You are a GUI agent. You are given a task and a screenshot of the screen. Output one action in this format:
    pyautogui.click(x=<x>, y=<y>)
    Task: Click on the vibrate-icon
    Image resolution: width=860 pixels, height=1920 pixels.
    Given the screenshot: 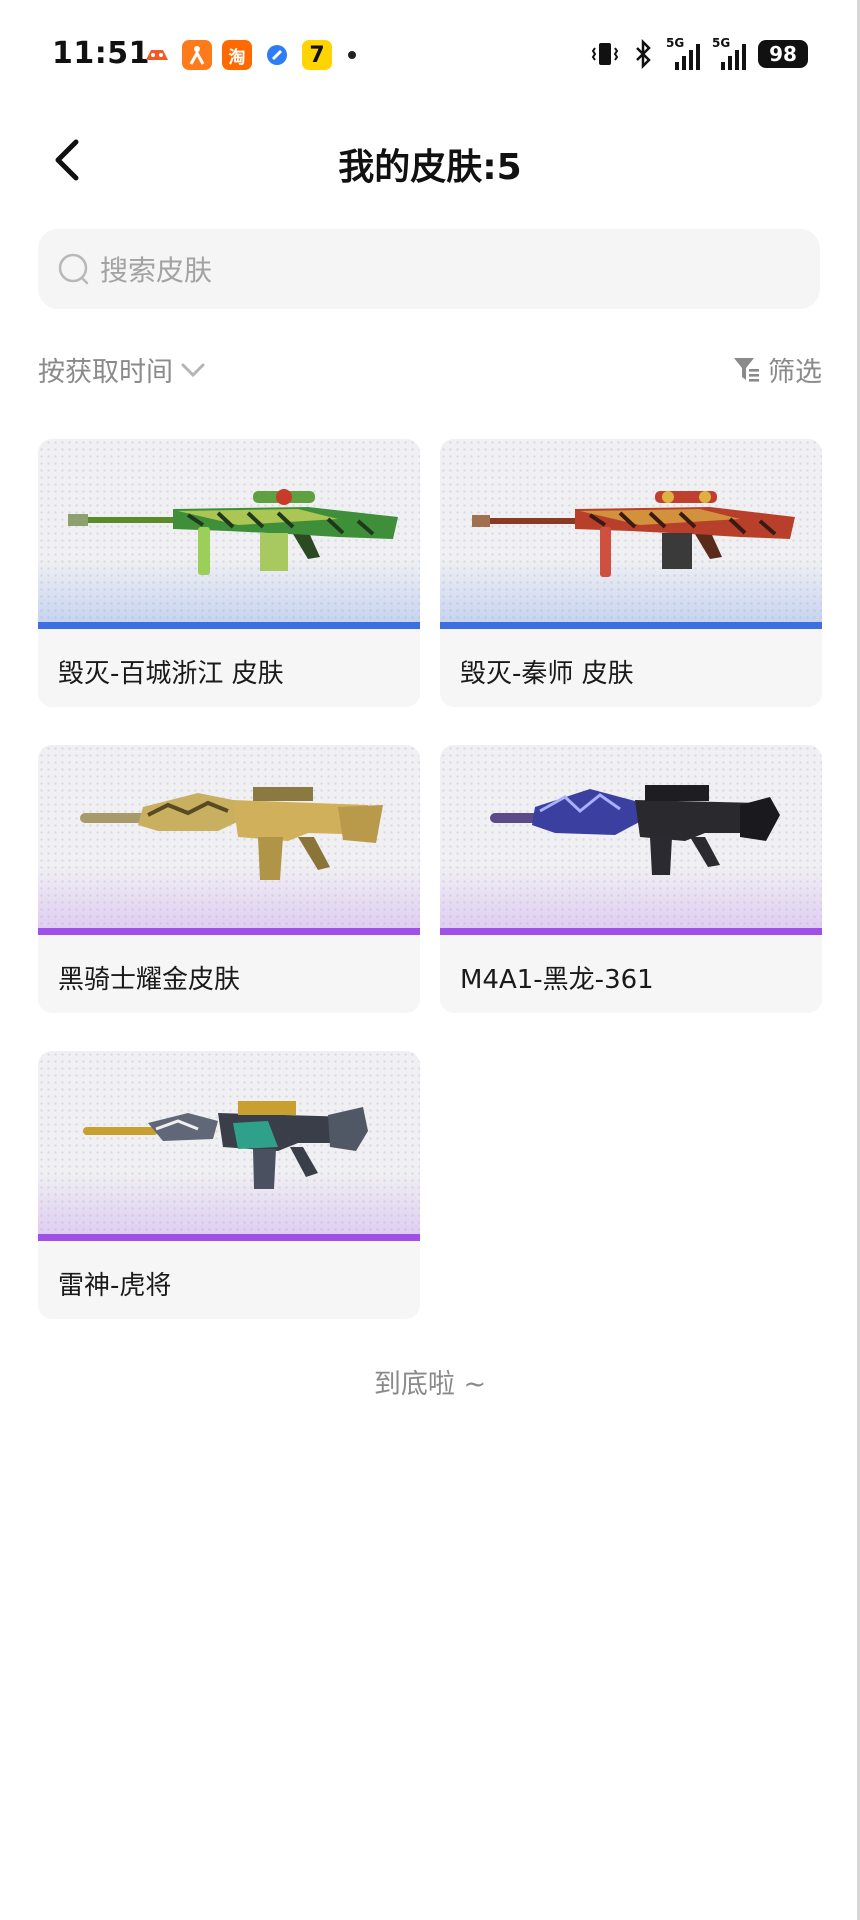 What is the action you would take?
    pyautogui.click(x=605, y=54)
    